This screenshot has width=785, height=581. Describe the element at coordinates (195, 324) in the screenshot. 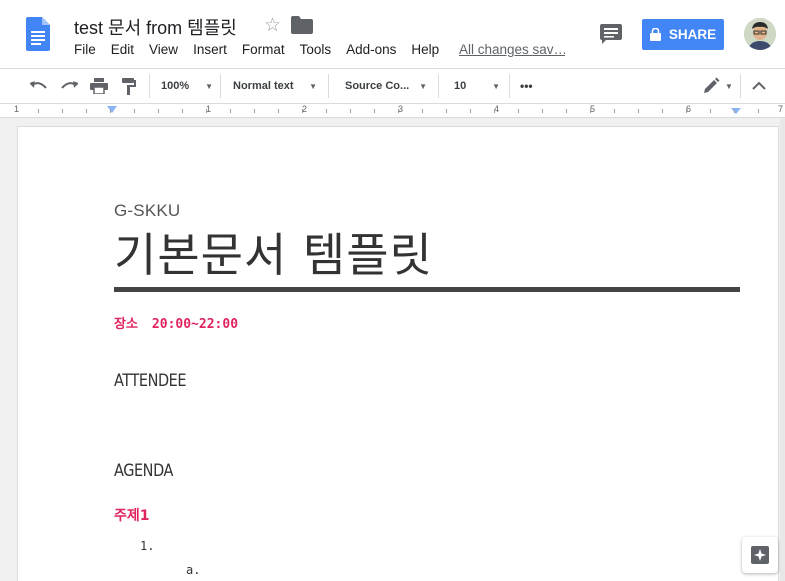

I see `place-time: 20:00~22:00` at that location.